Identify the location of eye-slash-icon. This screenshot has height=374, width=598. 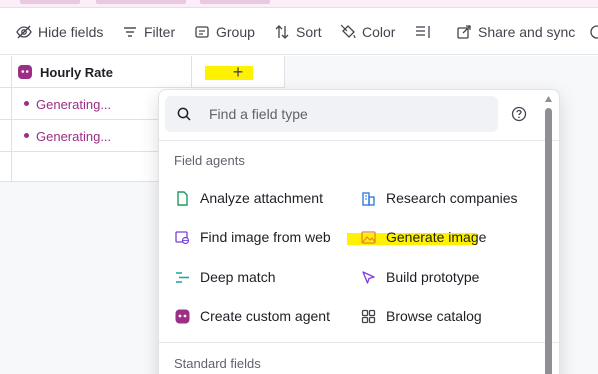
(24, 32).